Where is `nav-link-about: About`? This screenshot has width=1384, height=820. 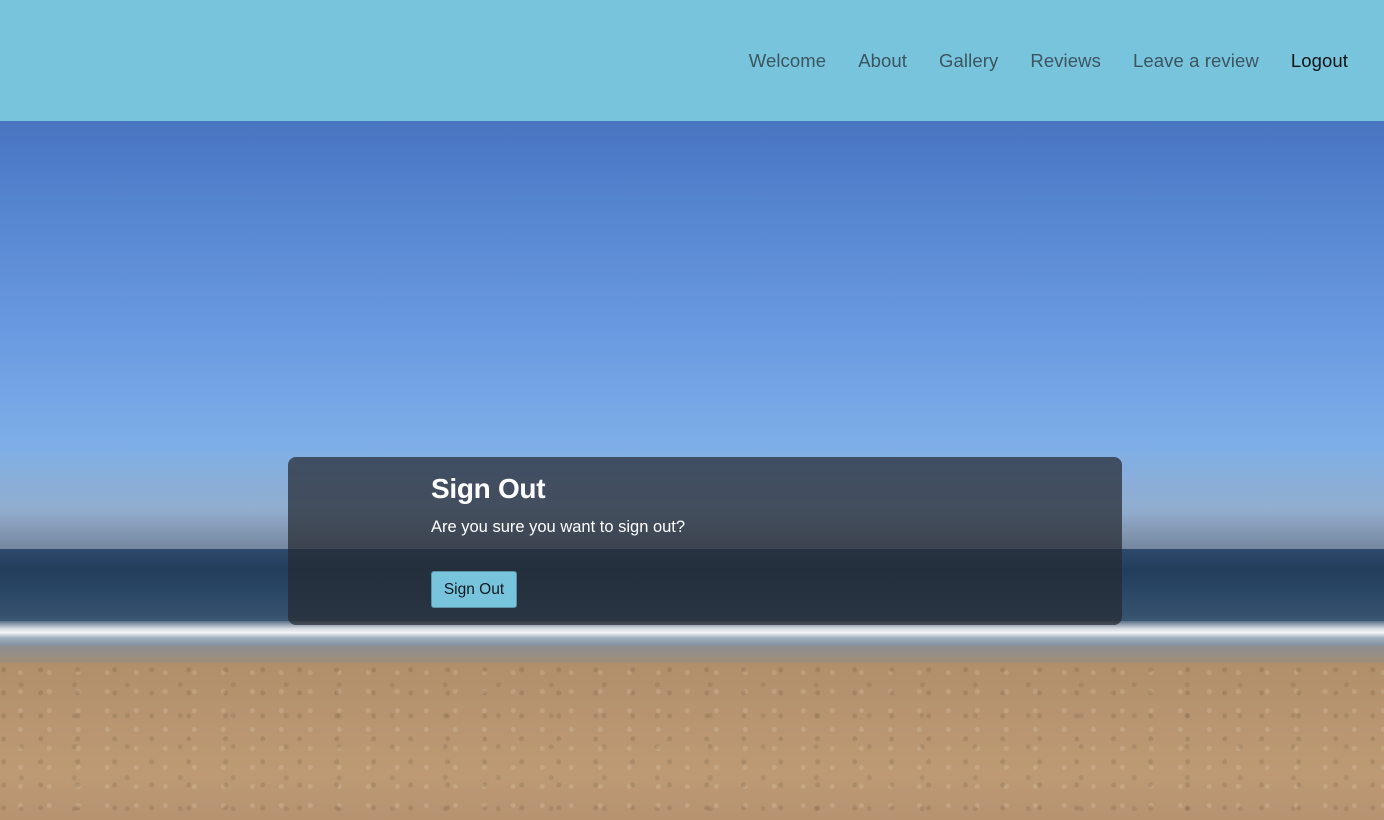
nav-link-about: About is located at coordinates (882, 61).